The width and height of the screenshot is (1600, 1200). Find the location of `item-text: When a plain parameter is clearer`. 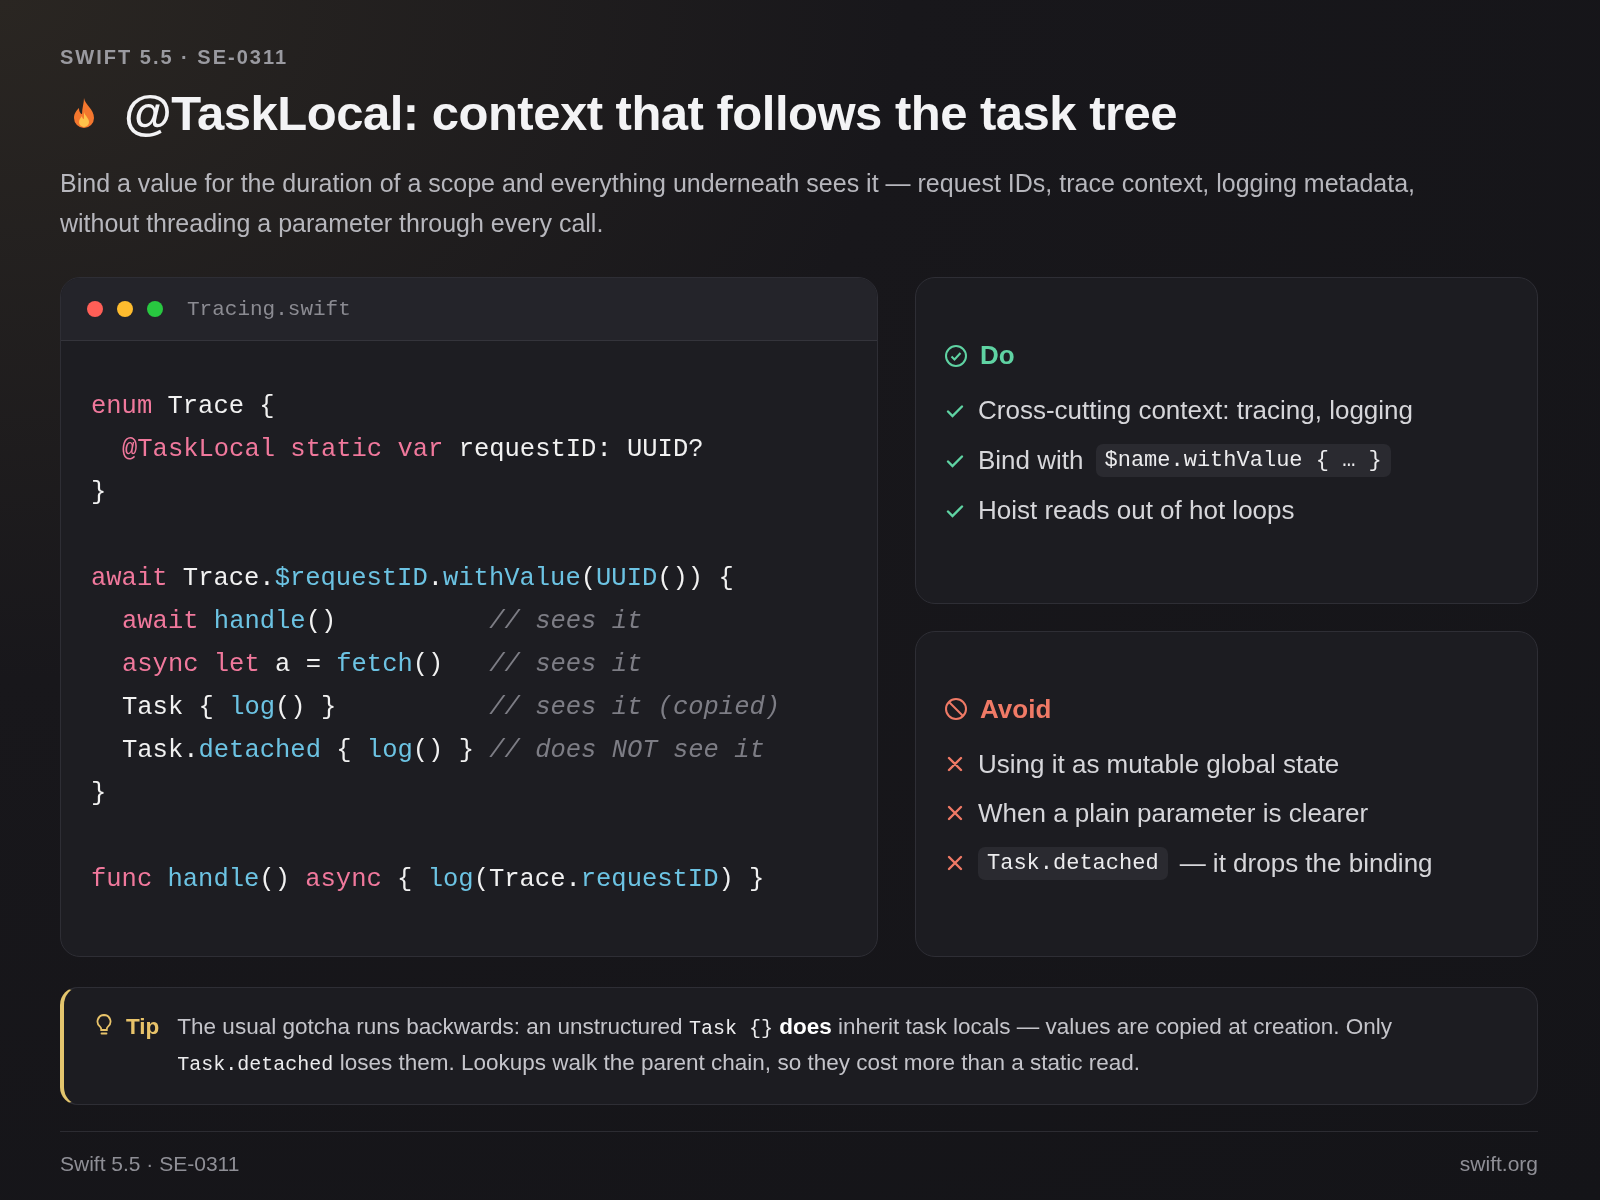

item-text: When a plain parameter is clearer is located at coordinates (1173, 813).